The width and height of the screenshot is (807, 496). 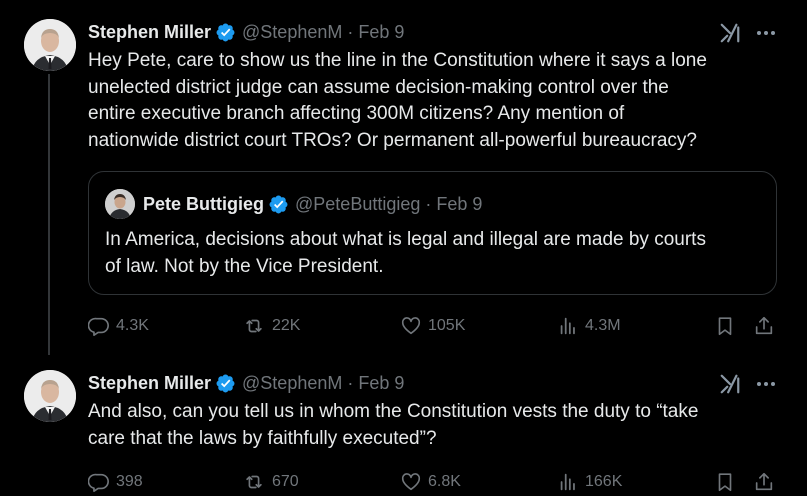 What do you see at coordinates (271, 326) in the screenshot?
I see `repost-button: 22K` at bounding box center [271, 326].